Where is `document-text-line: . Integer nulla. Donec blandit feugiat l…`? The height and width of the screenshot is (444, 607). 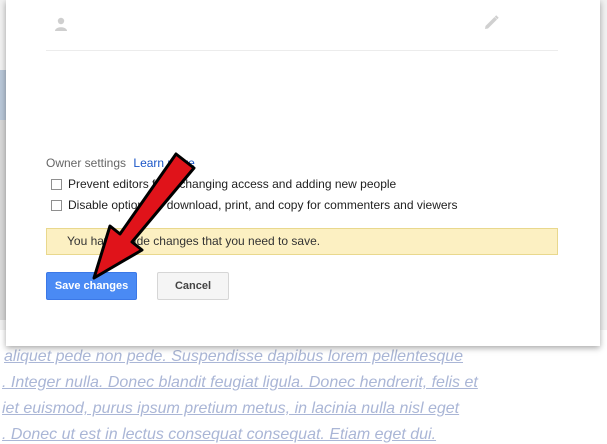
document-text-line: . Integer nulla. Donec blandit feugiat l… is located at coordinates (240, 382).